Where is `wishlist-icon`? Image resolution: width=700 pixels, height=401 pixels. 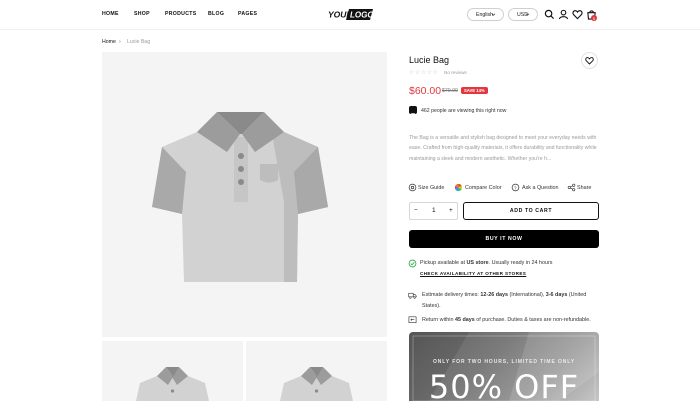 wishlist-icon is located at coordinates (577, 14).